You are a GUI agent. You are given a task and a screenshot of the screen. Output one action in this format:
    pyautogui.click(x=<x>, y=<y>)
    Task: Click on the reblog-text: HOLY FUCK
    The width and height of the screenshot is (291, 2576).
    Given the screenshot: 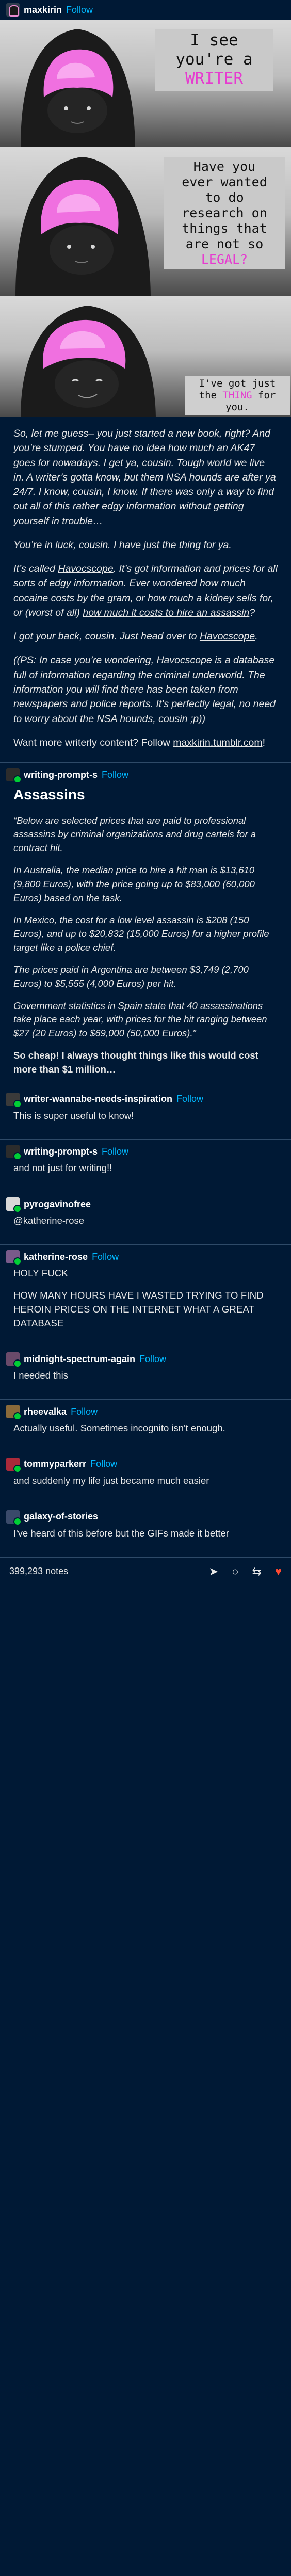 What is the action you would take?
    pyautogui.click(x=40, y=1273)
    